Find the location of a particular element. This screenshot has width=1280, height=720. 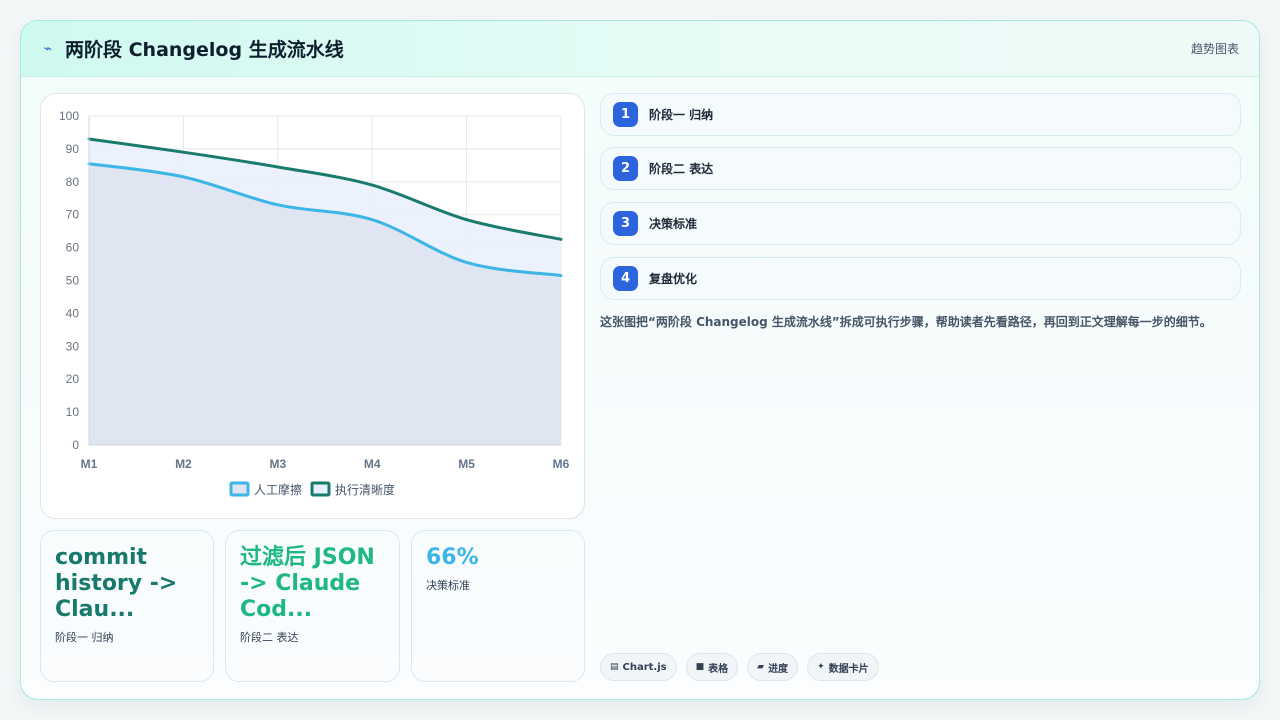

step-item-4: 4 复盘优化 is located at coordinates (920, 278).